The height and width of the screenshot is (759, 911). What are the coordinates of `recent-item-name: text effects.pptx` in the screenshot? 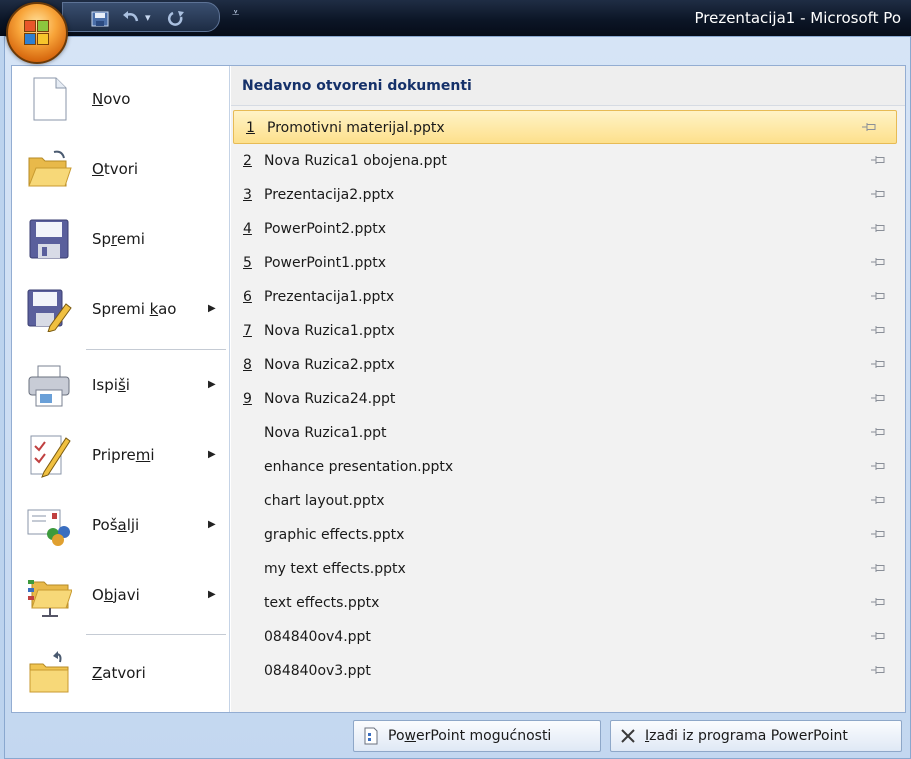 It's located at (322, 603).